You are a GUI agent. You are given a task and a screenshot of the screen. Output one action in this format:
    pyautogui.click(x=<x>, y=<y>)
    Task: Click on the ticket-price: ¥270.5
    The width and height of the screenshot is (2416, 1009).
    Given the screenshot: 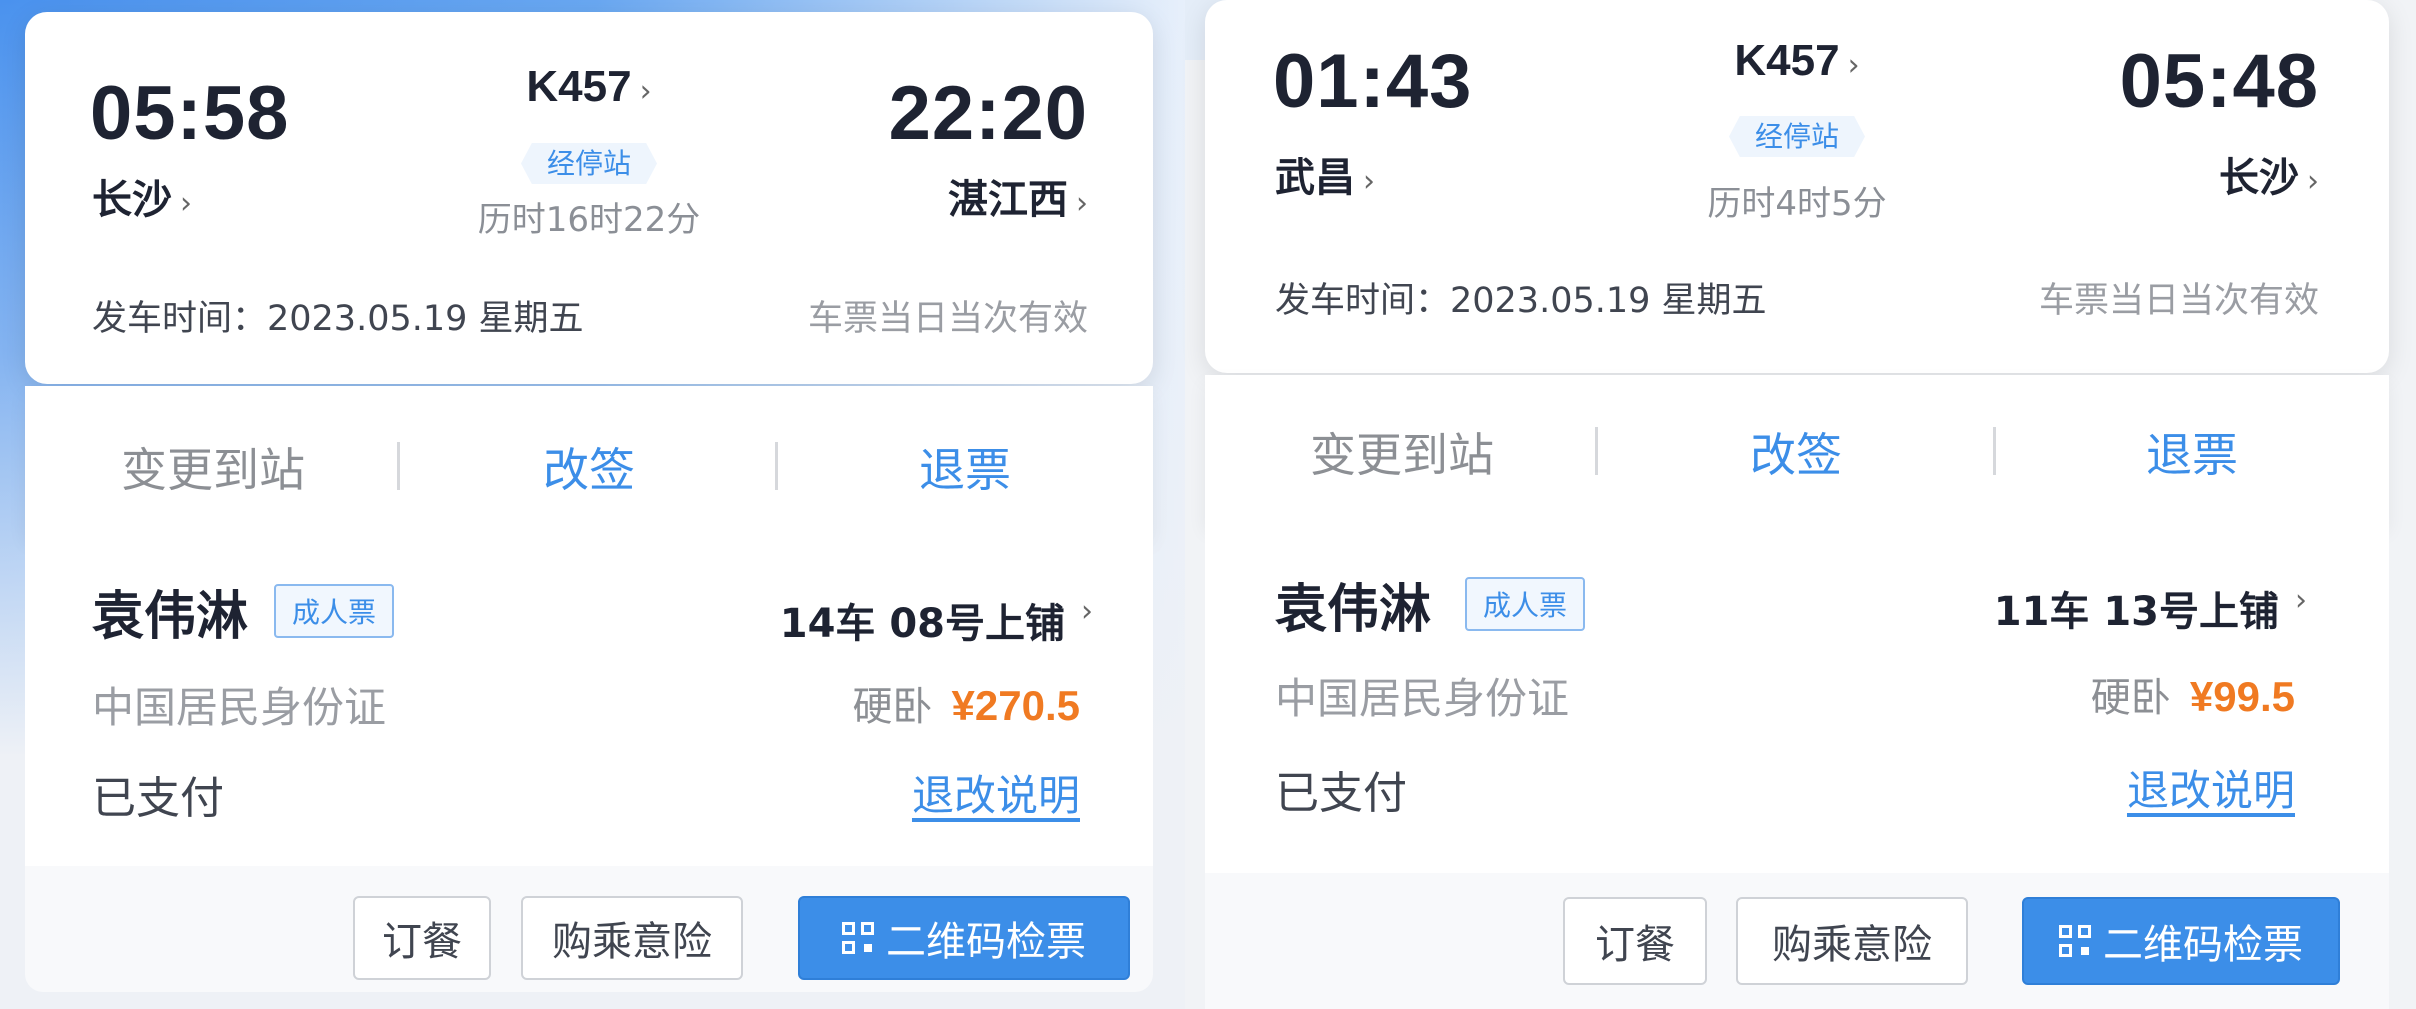 What is the action you would take?
    pyautogui.click(x=1015, y=705)
    